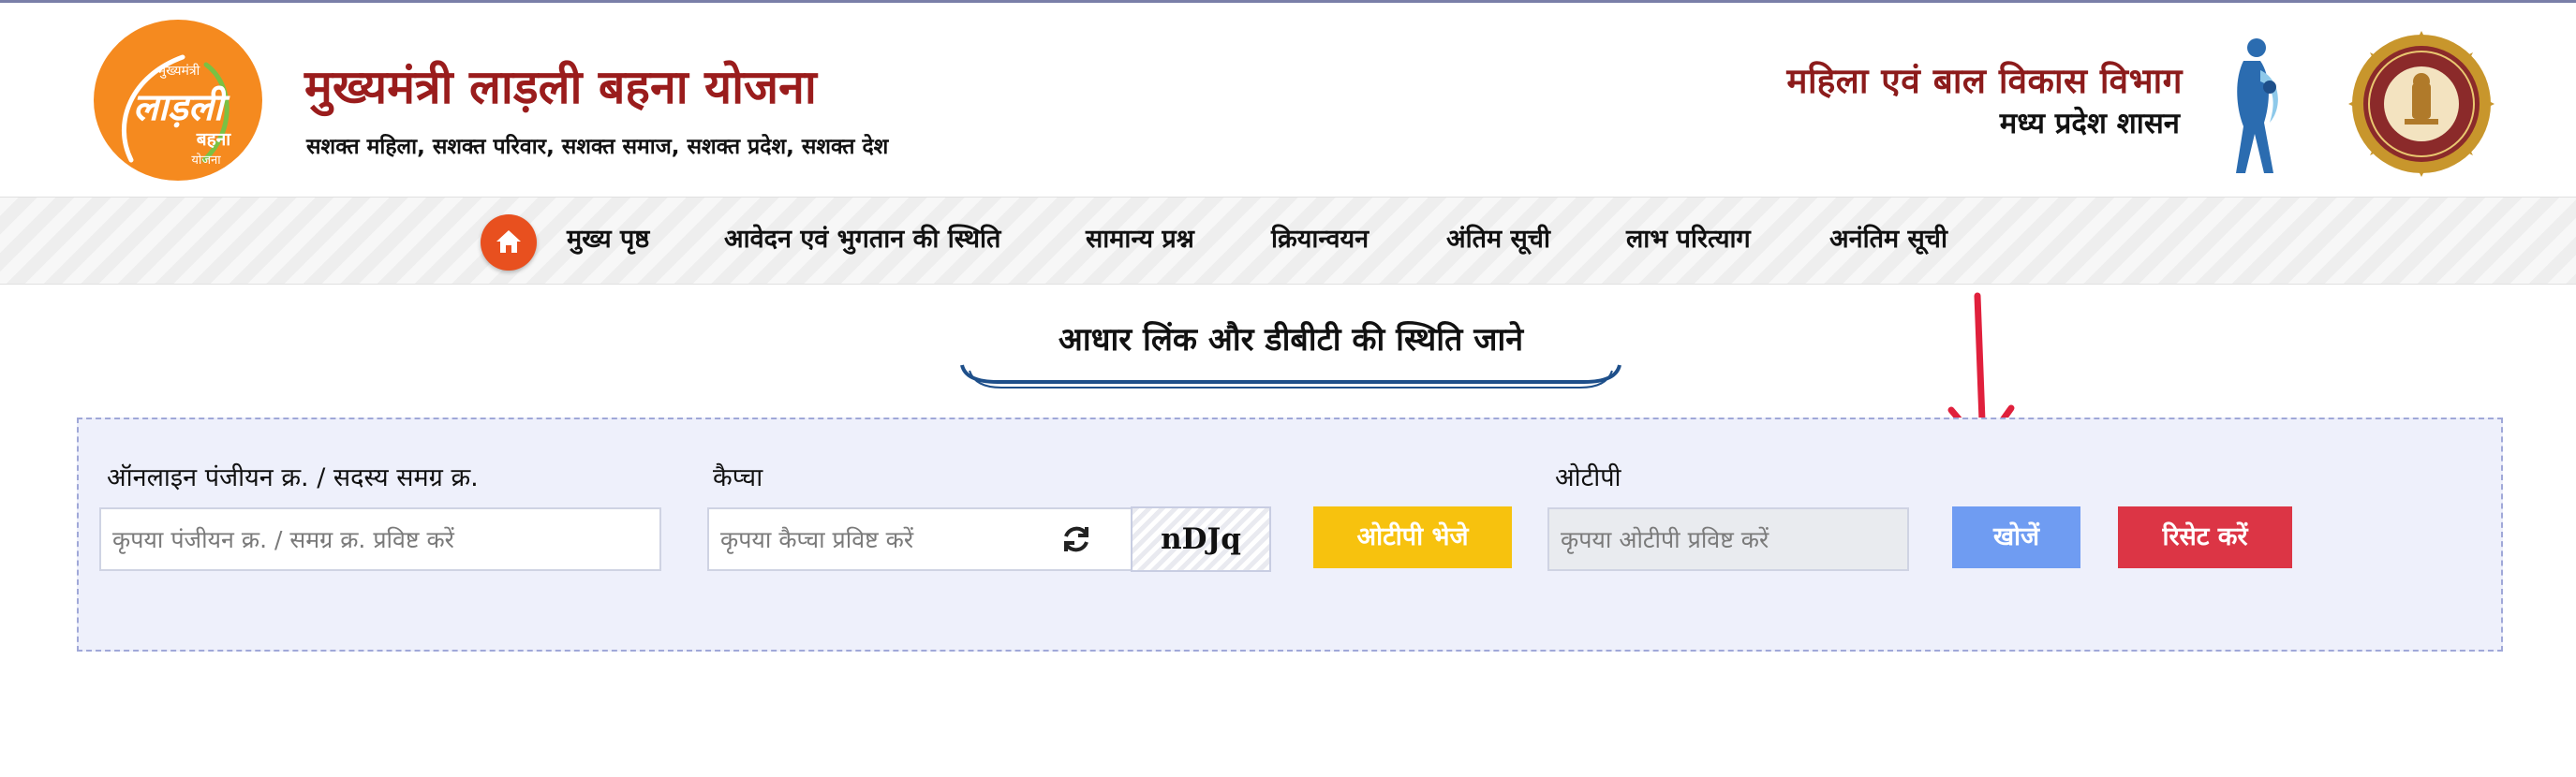 Image resolution: width=2576 pixels, height=777 pixels. What do you see at coordinates (293, 477) in the screenshot?
I see `registration-label: ऑनलाइन पंजीयन क्र. / सदस्य समग्र क्र.` at bounding box center [293, 477].